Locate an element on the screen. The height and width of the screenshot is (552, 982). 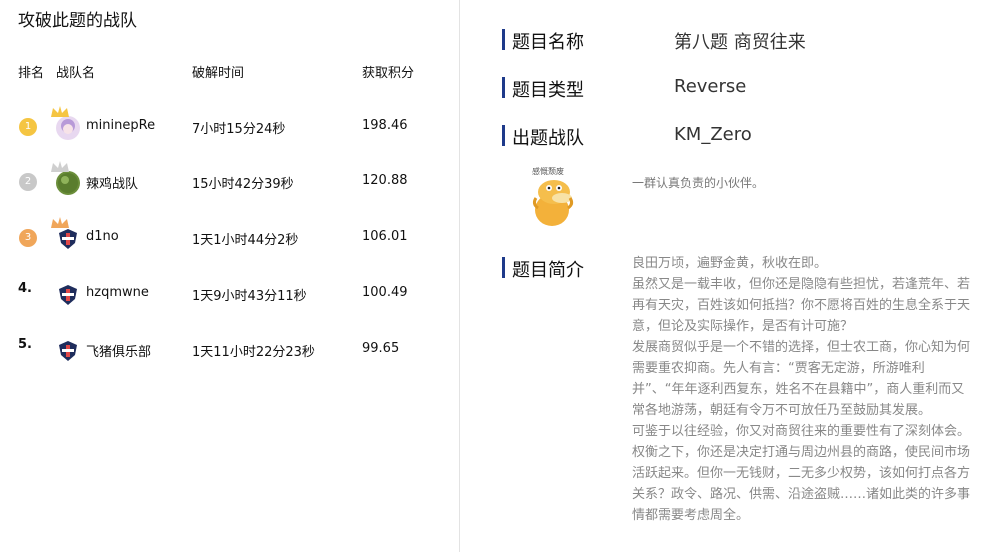
silver-medal-icon: 2 is located at coordinates (28, 182).